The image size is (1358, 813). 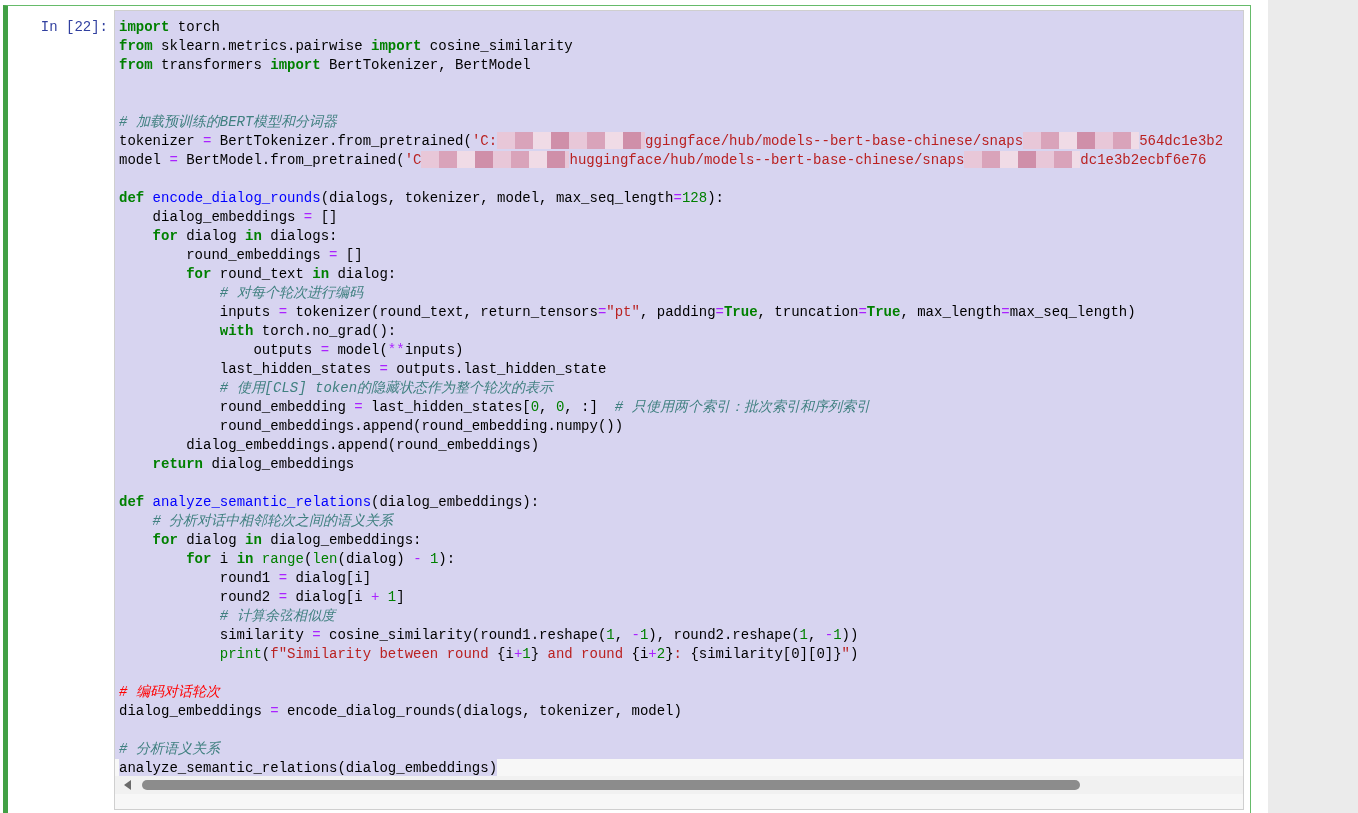 I want to click on input-prompt: In [22]:, so click(x=74, y=25).